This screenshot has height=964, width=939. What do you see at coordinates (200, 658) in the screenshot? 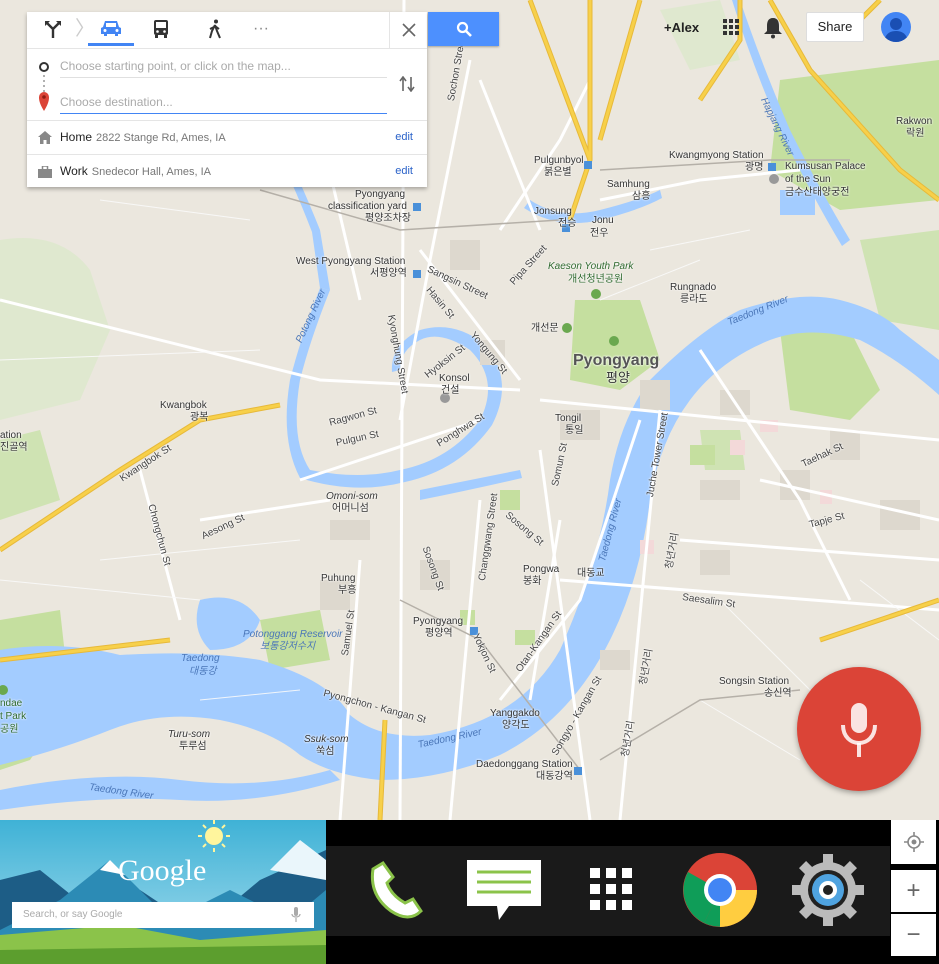
I see `map-label: Taedong` at bounding box center [200, 658].